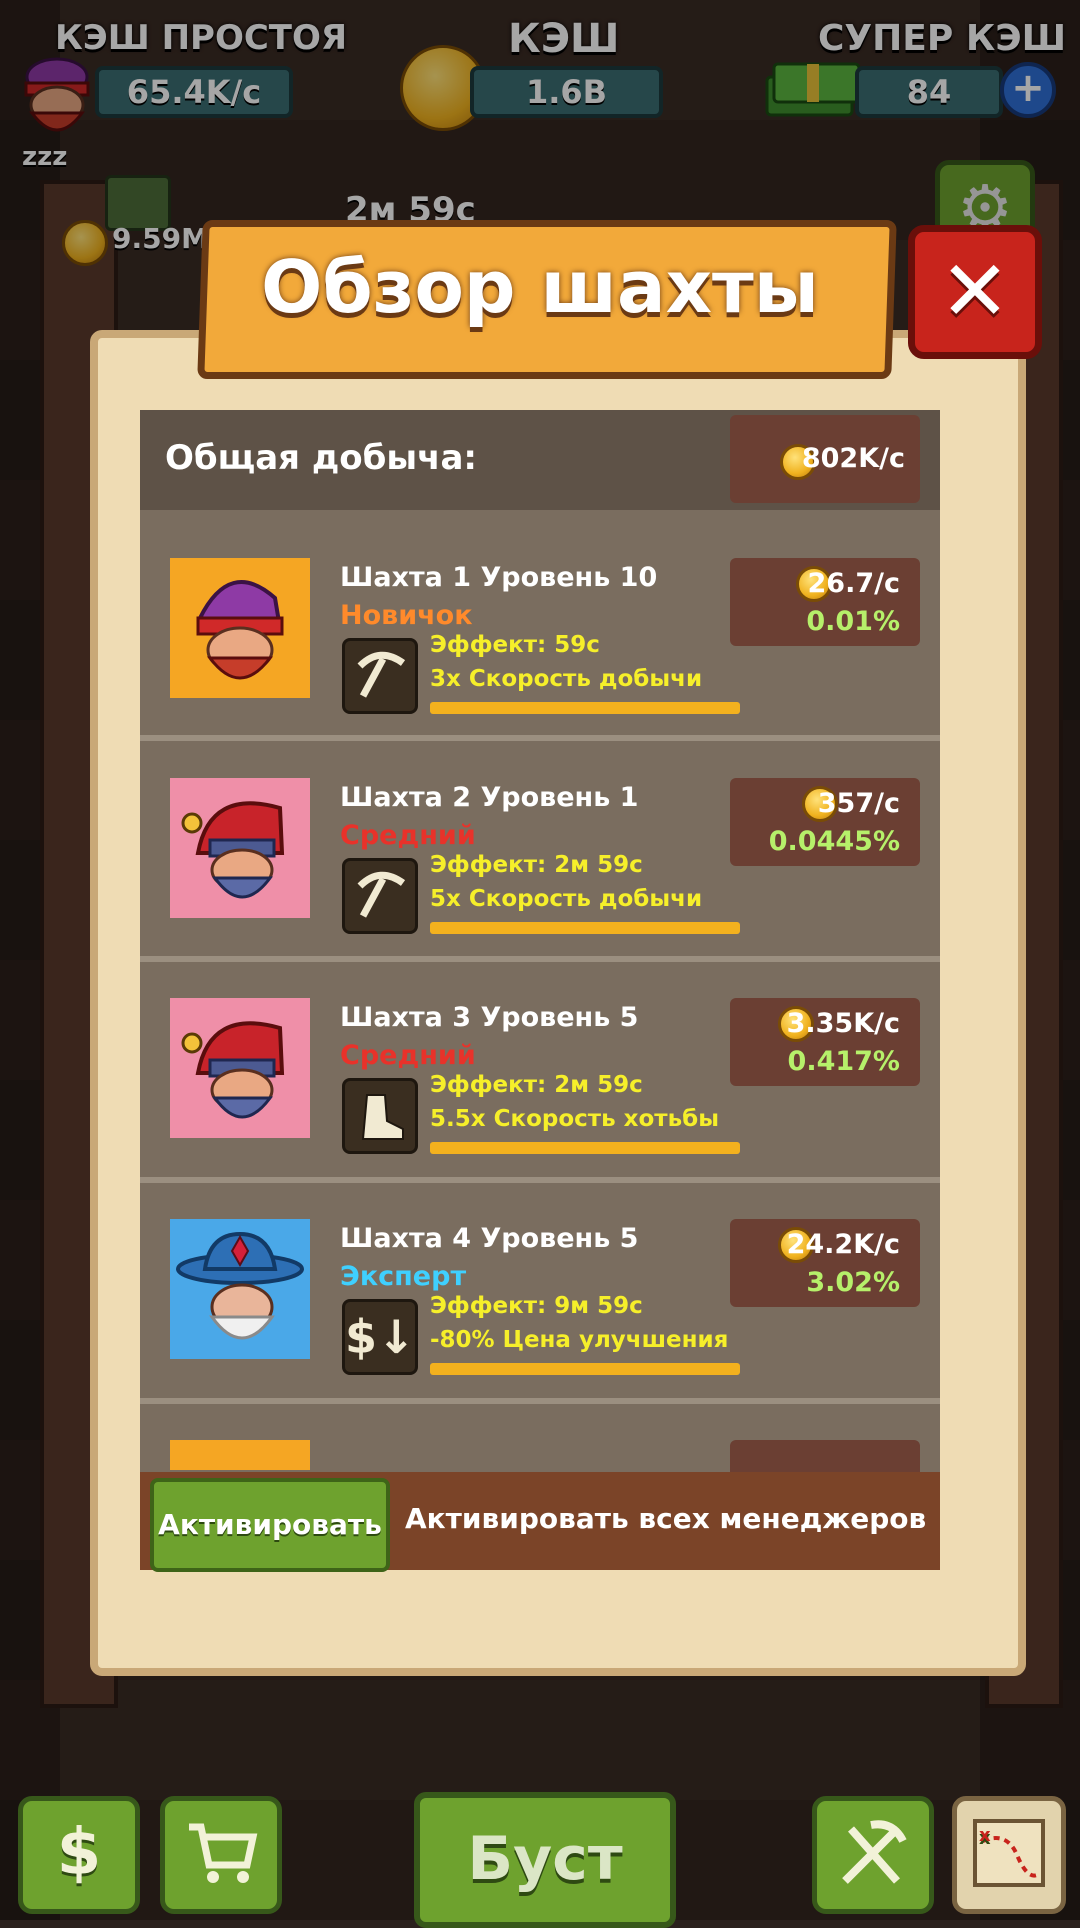 This screenshot has width=1080, height=1928. What do you see at coordinates (515, 645) in the screenshot?
I see `effect-duration: Эффект: 59с` at bounding box center [515, 645].